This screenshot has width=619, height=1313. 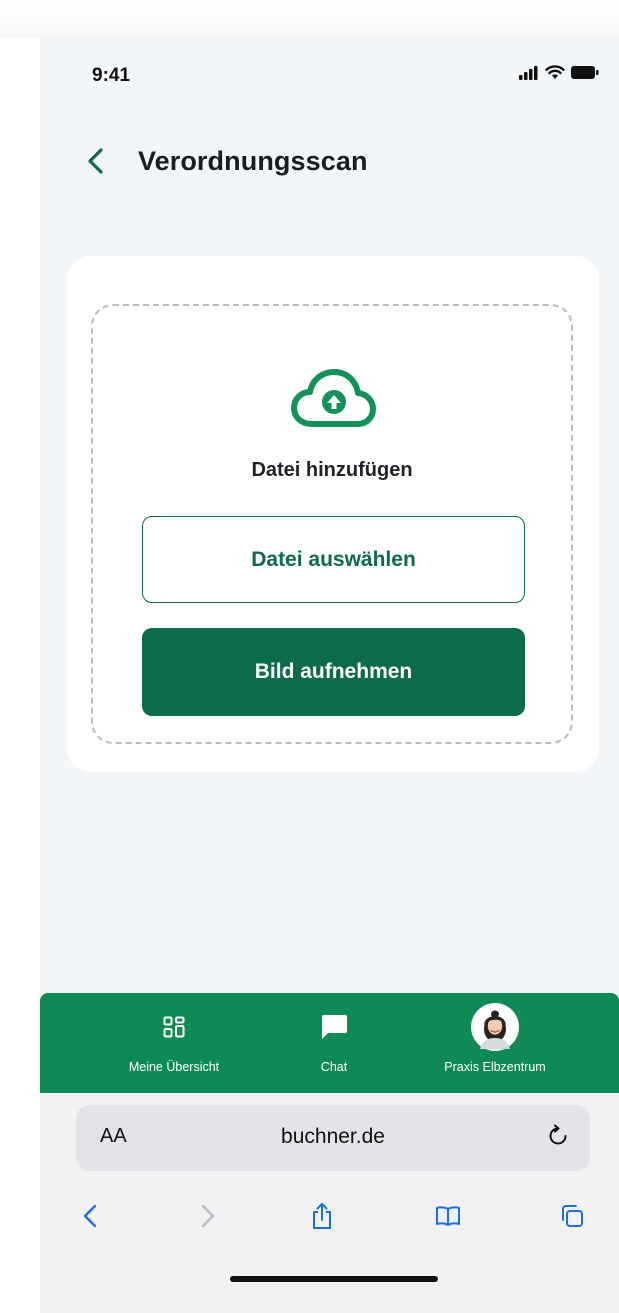 I want to click on back-button, so click(x=102, y=161).